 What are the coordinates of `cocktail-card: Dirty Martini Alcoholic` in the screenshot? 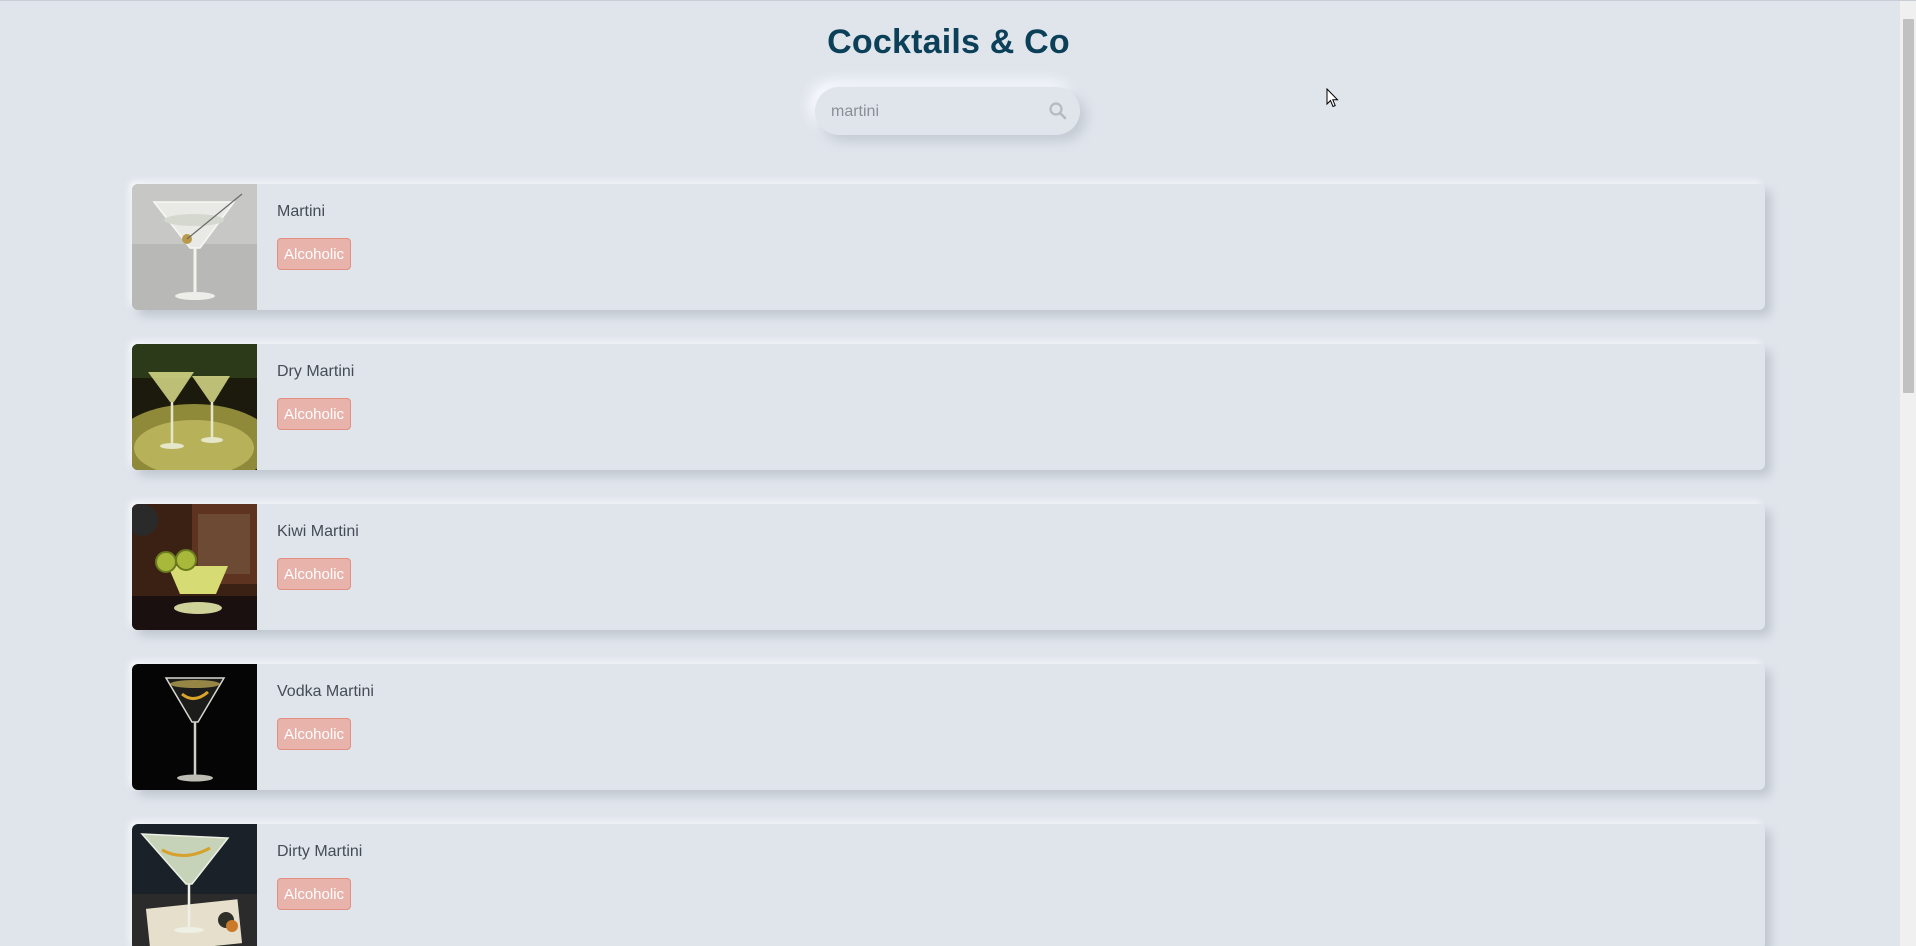 It's located at (948, 885).